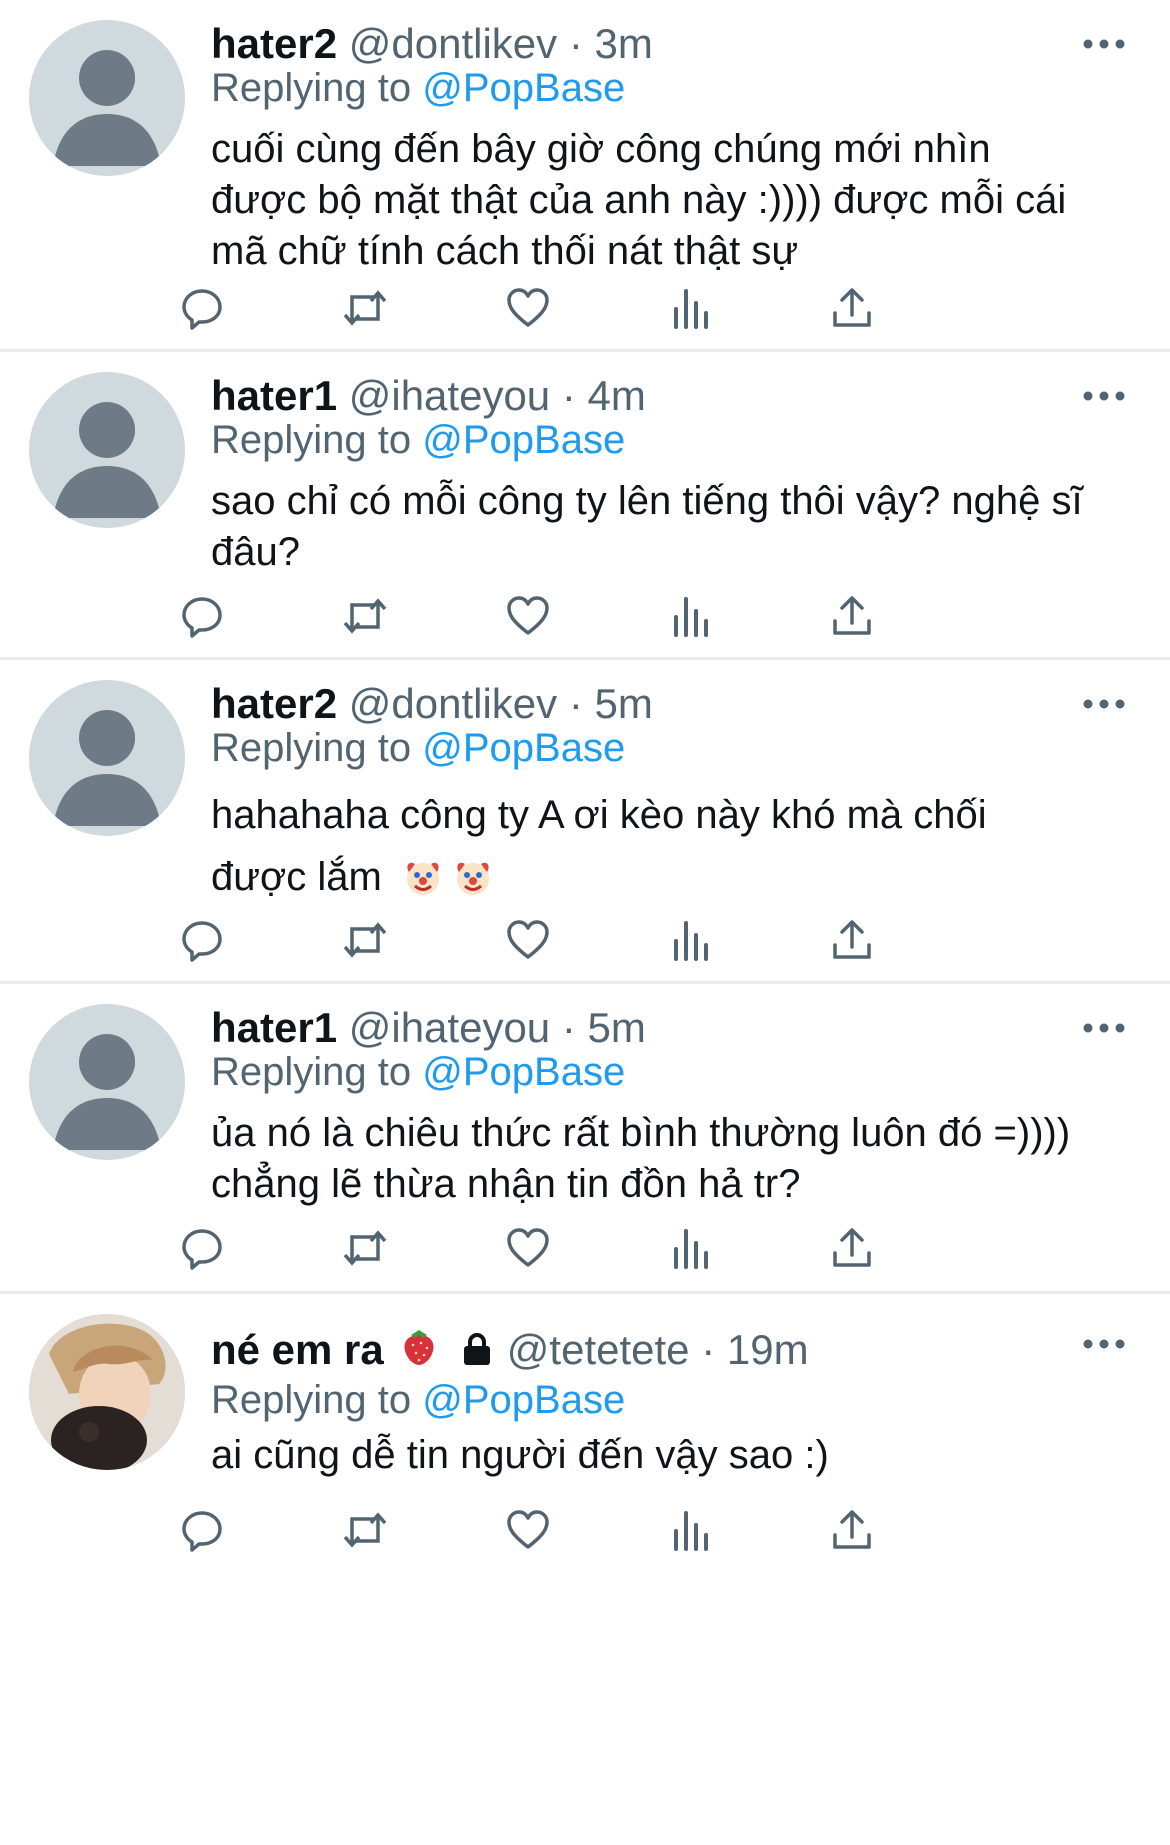 The width and height of the screenshot is (1170, 1845). I want to click on user-handle: @tetetete, so click(598, 1349).